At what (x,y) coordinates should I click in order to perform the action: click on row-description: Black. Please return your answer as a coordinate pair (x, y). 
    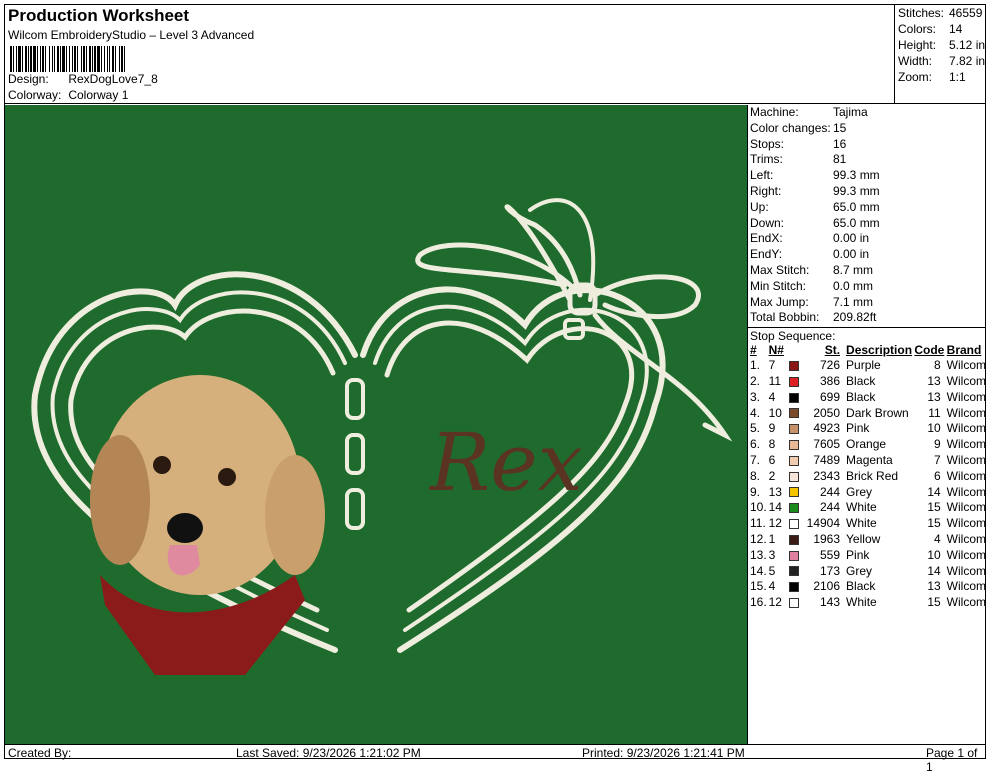
    Looking at the image, I should click on (861, 586).